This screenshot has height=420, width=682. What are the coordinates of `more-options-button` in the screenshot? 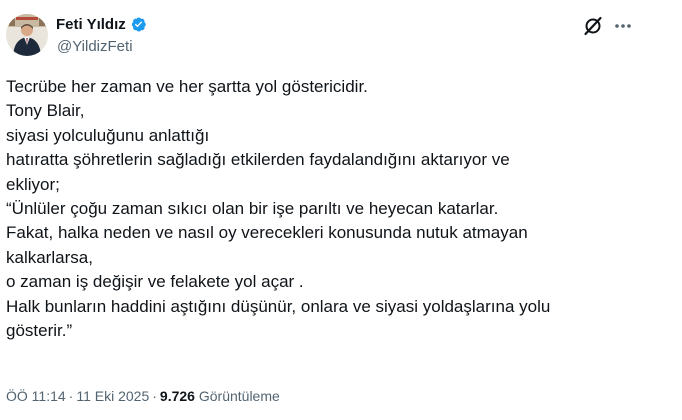 It's located at (623, 26).